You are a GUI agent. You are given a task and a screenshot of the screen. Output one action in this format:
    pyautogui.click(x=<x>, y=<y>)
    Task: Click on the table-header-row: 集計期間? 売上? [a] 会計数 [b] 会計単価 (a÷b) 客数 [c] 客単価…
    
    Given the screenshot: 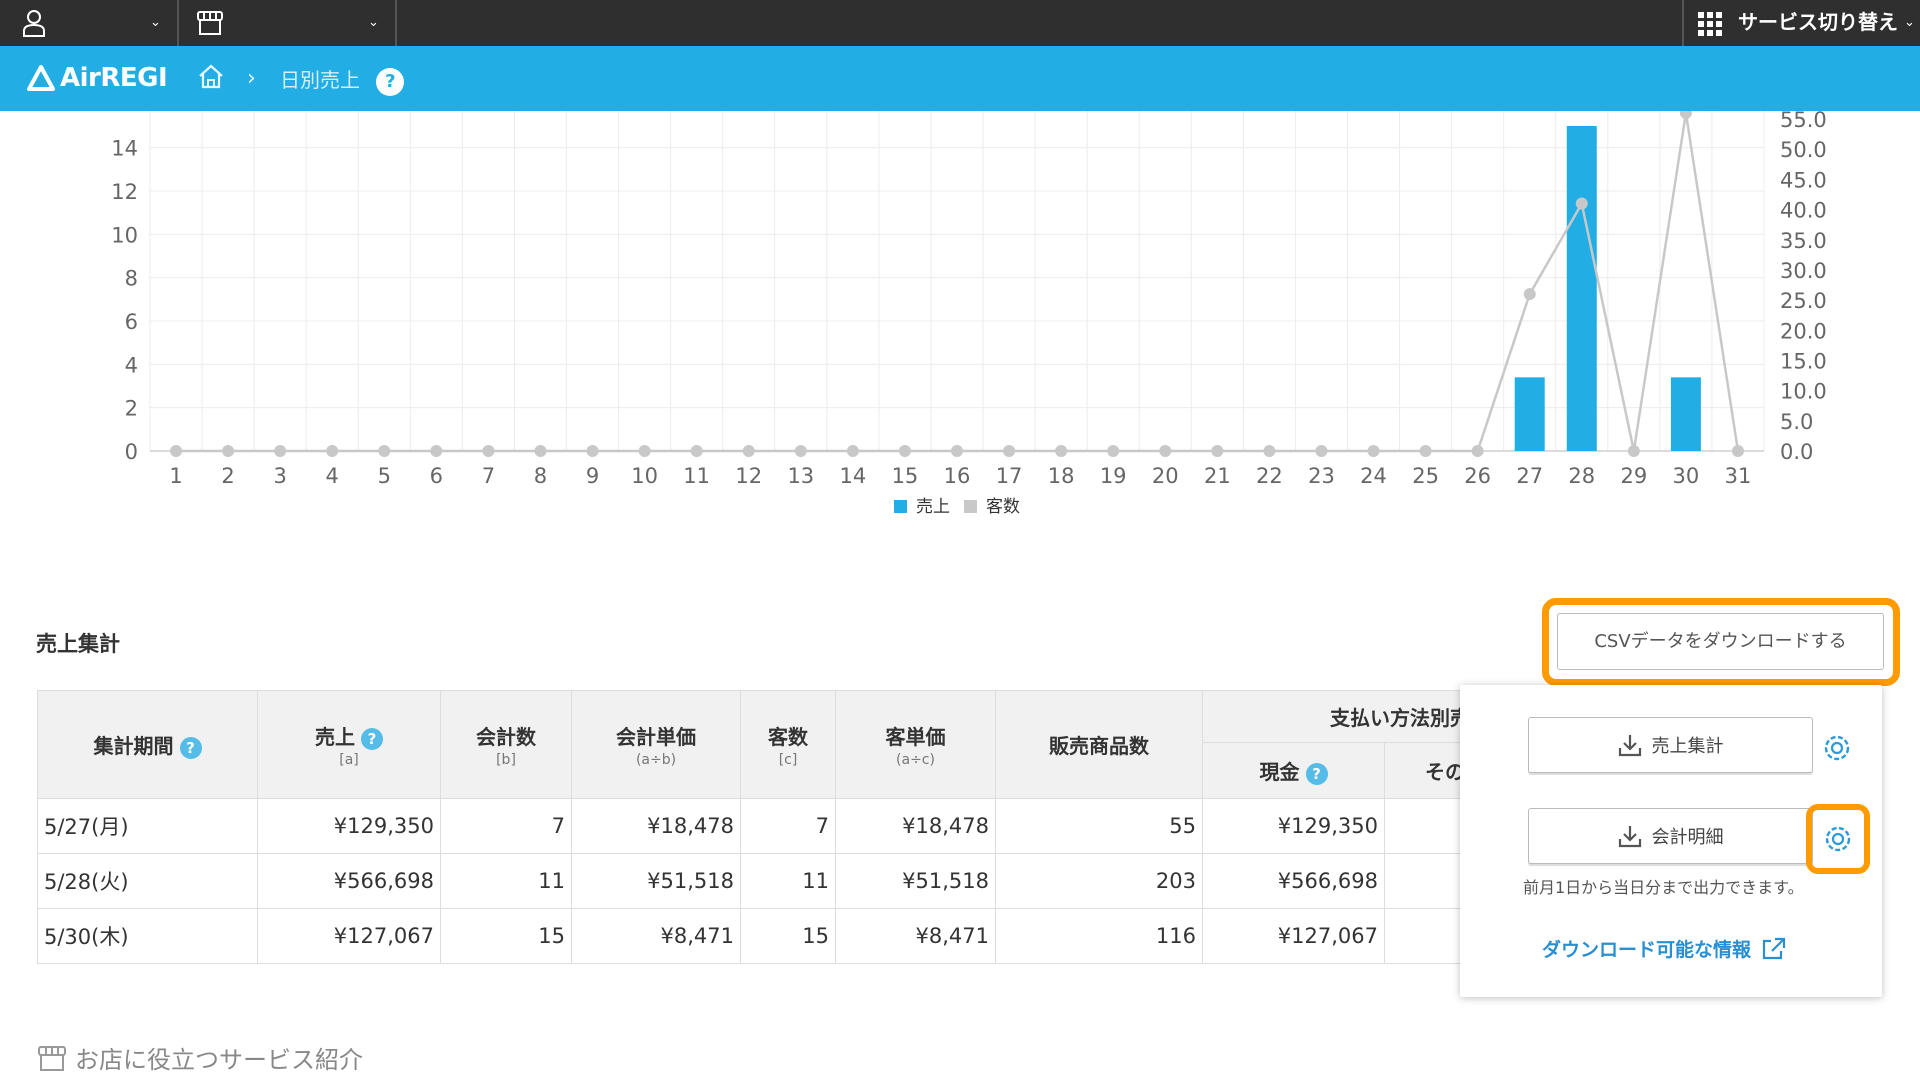 What is the action you would take?
    pyautogui.click(x=827, y=744)
    